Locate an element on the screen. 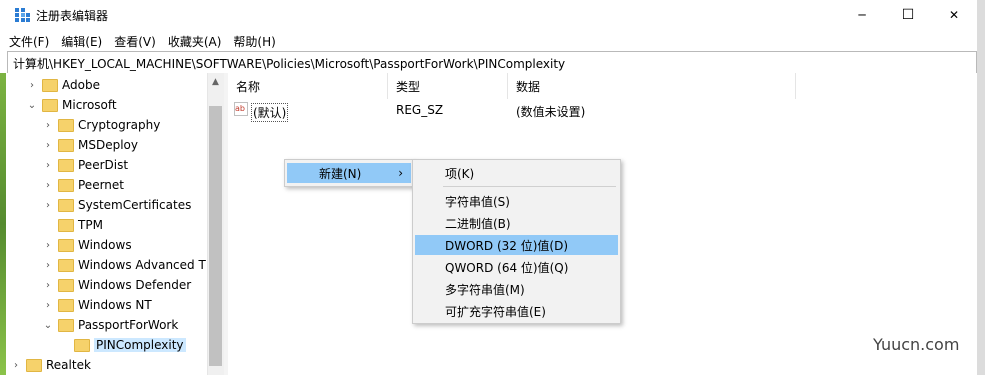 The width and height of the screenshot is (985, 375). tree-node-windows-nt: › Windows NT is located at coordinates (97, 305).